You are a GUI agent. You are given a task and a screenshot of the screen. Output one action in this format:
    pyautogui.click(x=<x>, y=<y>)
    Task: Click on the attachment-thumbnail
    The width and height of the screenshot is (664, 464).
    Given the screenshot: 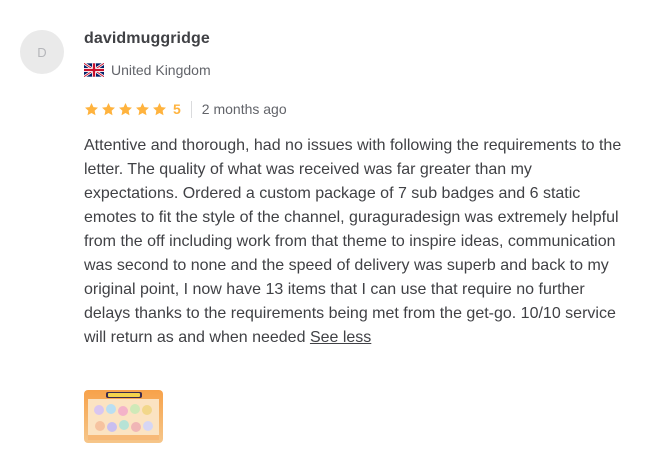 What is the action you would take?
    pyautogui.click(x=123, y=416)
    